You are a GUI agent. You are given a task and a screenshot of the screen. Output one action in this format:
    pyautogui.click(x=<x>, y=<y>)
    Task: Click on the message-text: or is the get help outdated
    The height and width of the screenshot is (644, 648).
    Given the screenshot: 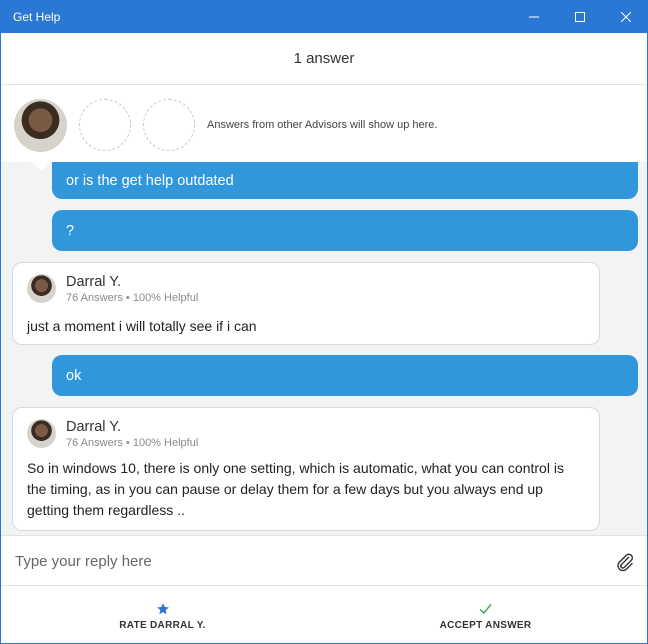 What is the action you would take?
    pyautogui.click(x=150, y=180)
    